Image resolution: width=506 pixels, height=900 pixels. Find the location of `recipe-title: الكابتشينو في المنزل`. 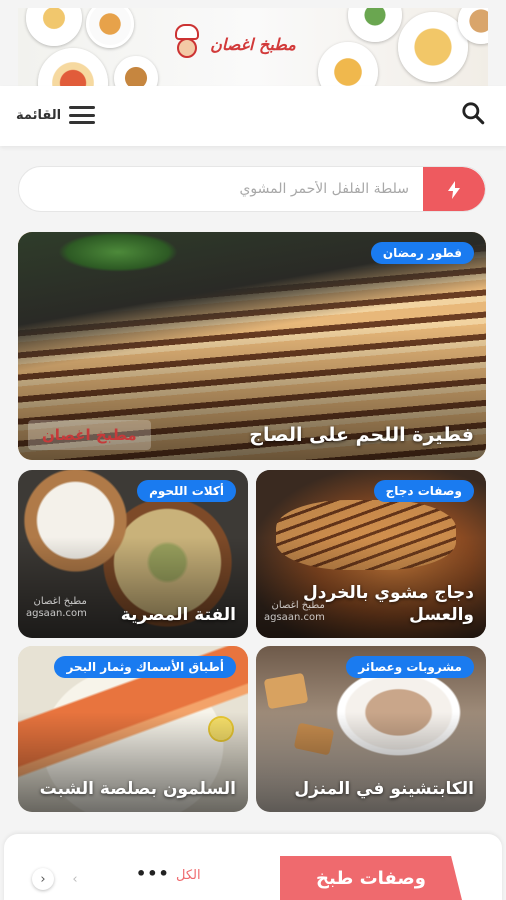

recipe-title: الكابتشينو في المنزل is located at coordinates (384, 789).